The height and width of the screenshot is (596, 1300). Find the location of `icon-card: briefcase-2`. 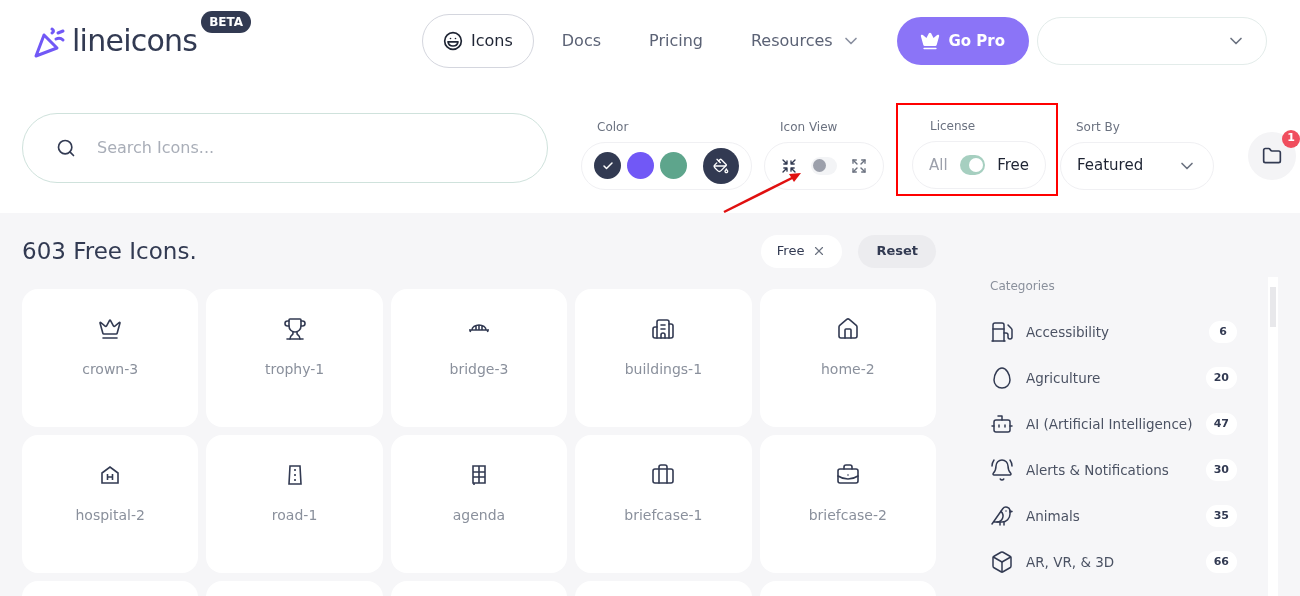

icon-card: briefcase-2 is located at coordinates (847, 504).